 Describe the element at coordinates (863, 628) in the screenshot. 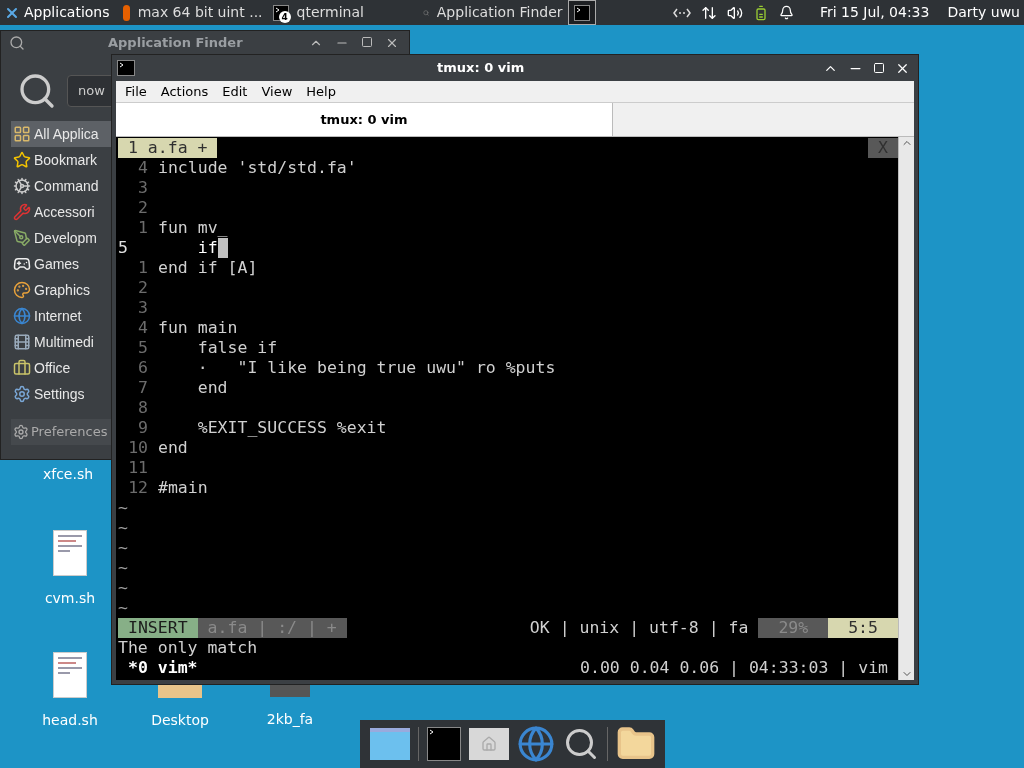

I see `cursor-position: 5:5` at that location.